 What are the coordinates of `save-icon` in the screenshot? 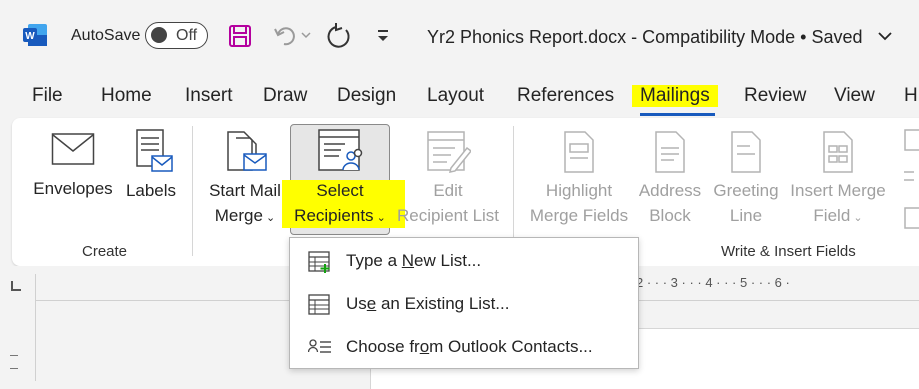 It's located at (240, 36).